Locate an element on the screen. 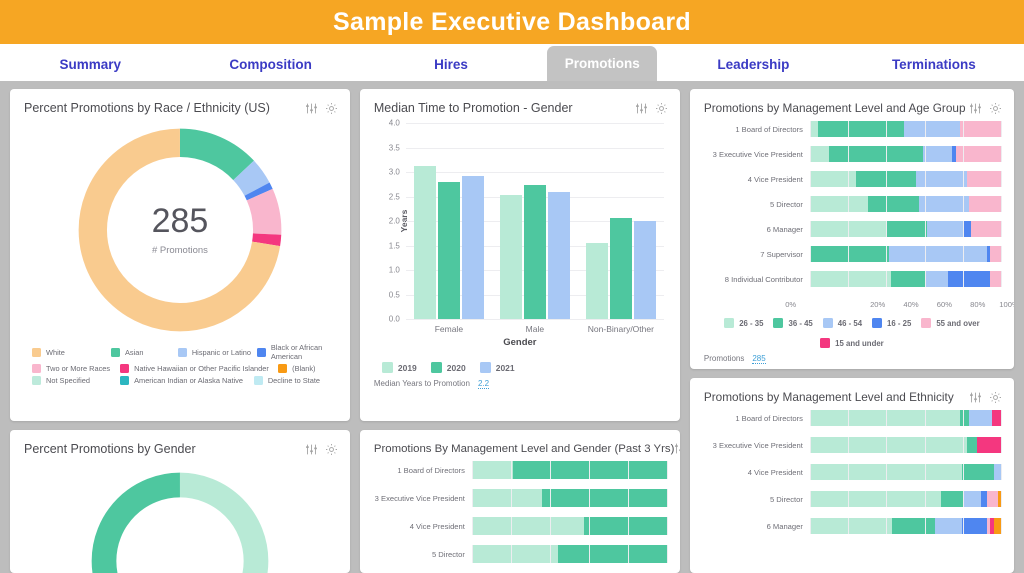 The width and height of the screenshot is (1024, 573). legend-item-26-35: 26 - 35 is located at coordinates (743, 323).